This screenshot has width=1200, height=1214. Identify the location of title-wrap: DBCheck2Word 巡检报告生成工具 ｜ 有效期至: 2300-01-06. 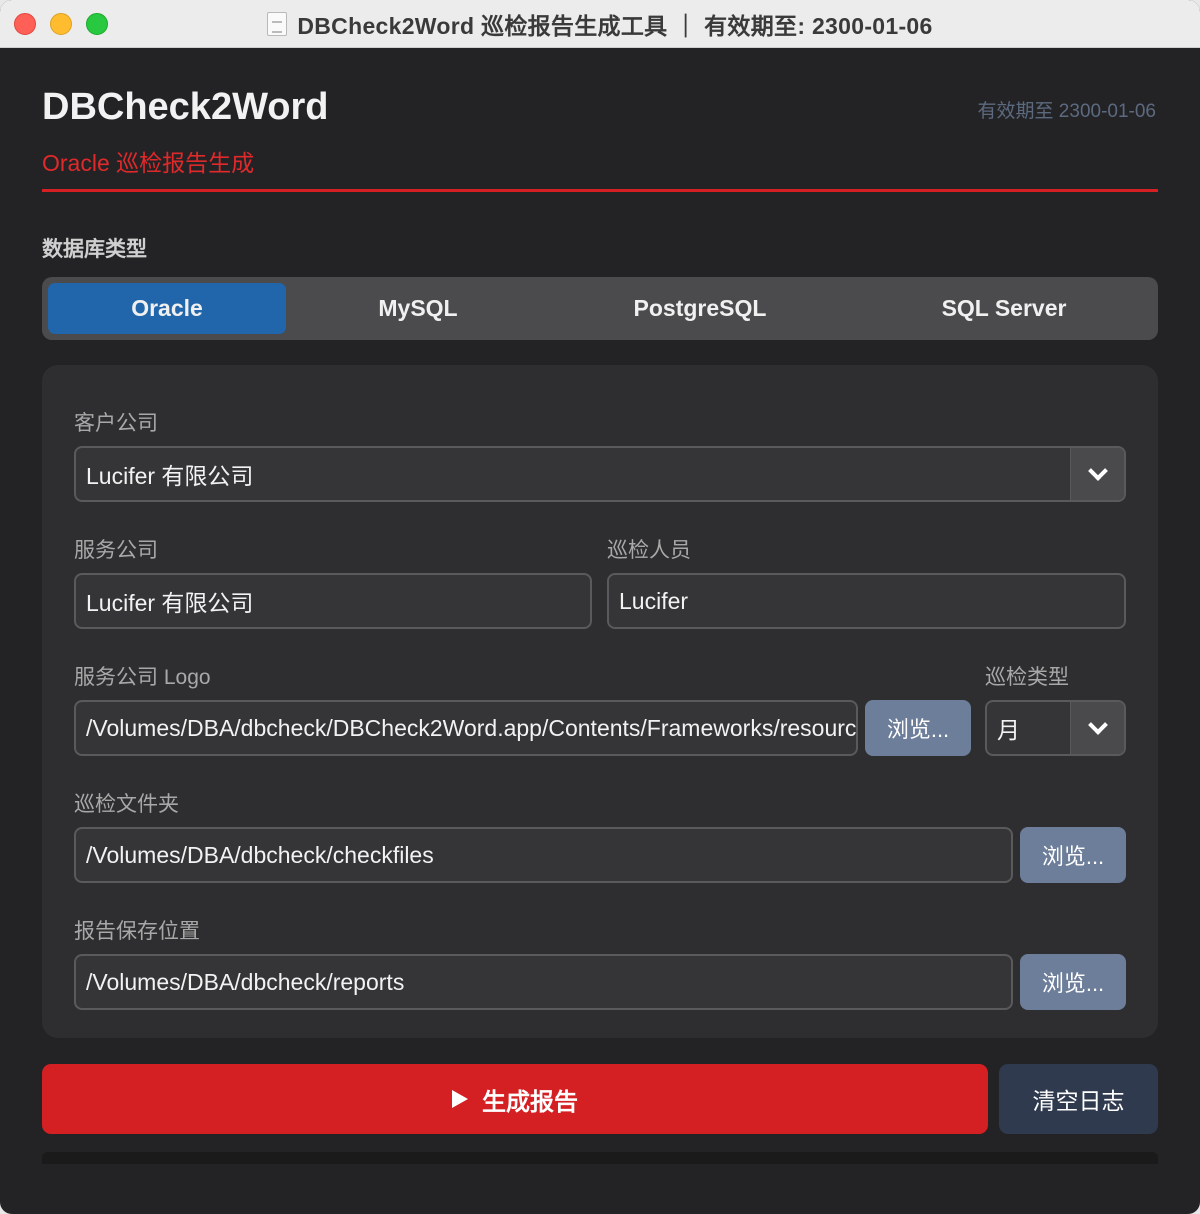
(599, 24).